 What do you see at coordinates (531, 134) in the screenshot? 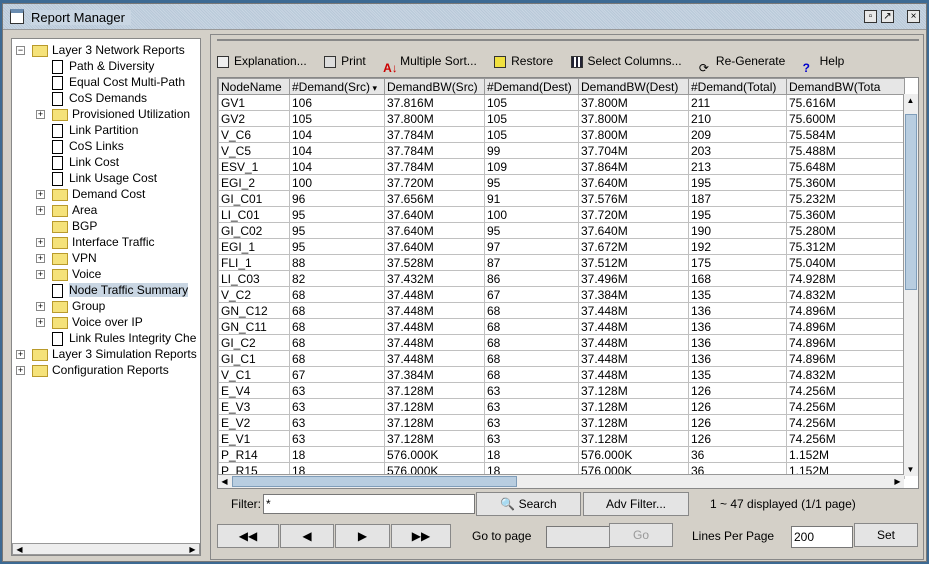
I see `table-cell: 105` at bounding box center [531, 134].